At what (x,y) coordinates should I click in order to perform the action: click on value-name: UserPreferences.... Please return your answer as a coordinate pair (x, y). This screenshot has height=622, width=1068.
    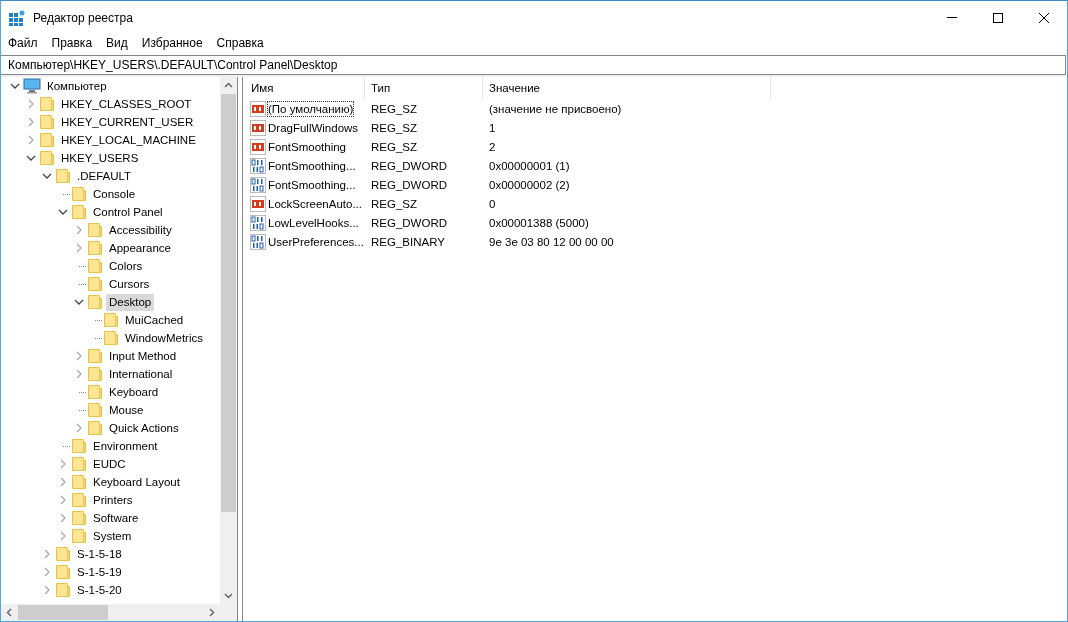
    Looking at the image, I should click on (316, 241).